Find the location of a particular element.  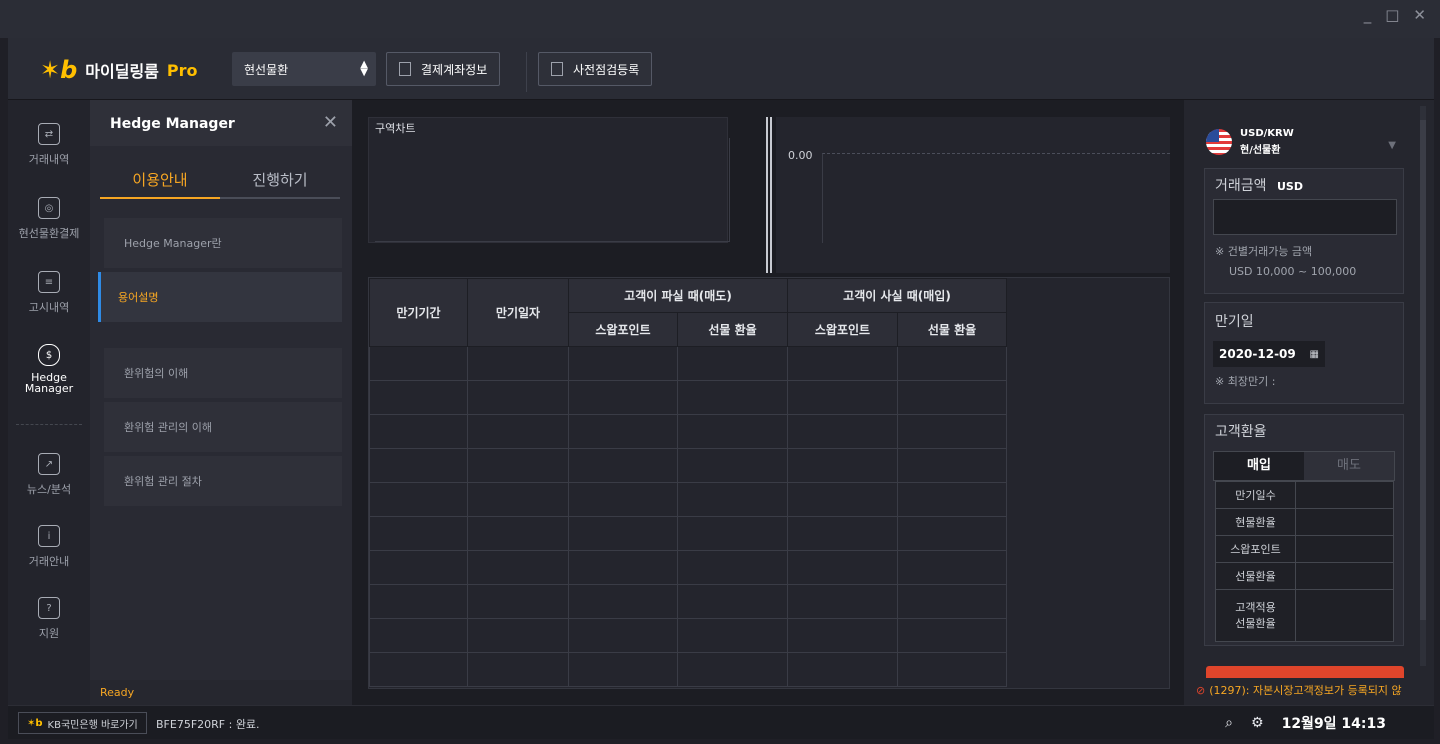

header-sell-swap: 스왑포인트 is located at coordinates (623, 329).